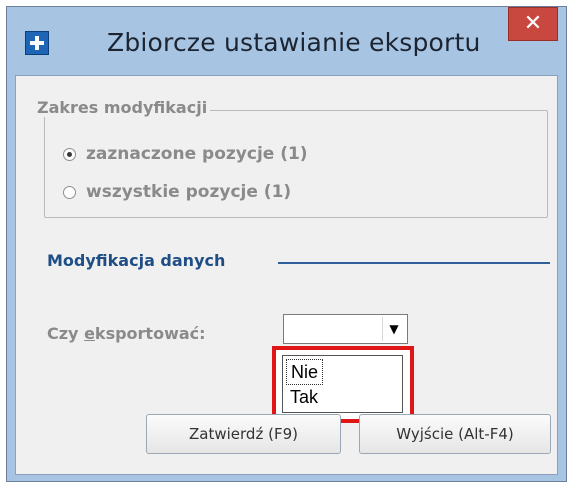  I want to click on radio-selected-items: zaznaczone pozycje (1), so click(185, 154).